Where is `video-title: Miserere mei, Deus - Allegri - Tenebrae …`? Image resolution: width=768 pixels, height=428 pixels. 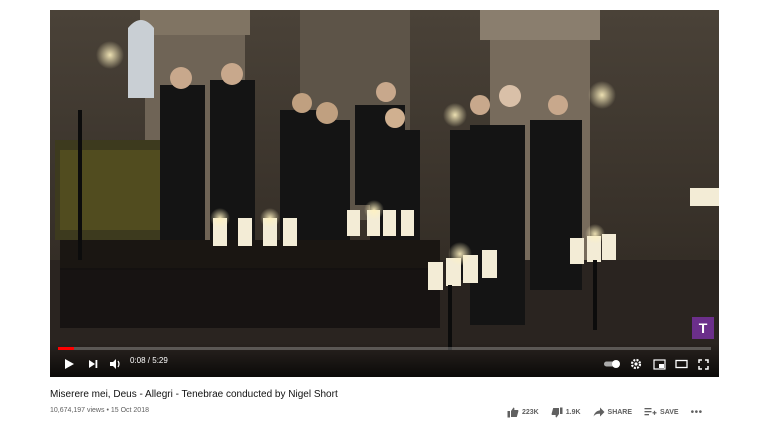 video-title: Miserere mei, Deus - Allegri - Tenebrae … is located at coordinates (194, 394).